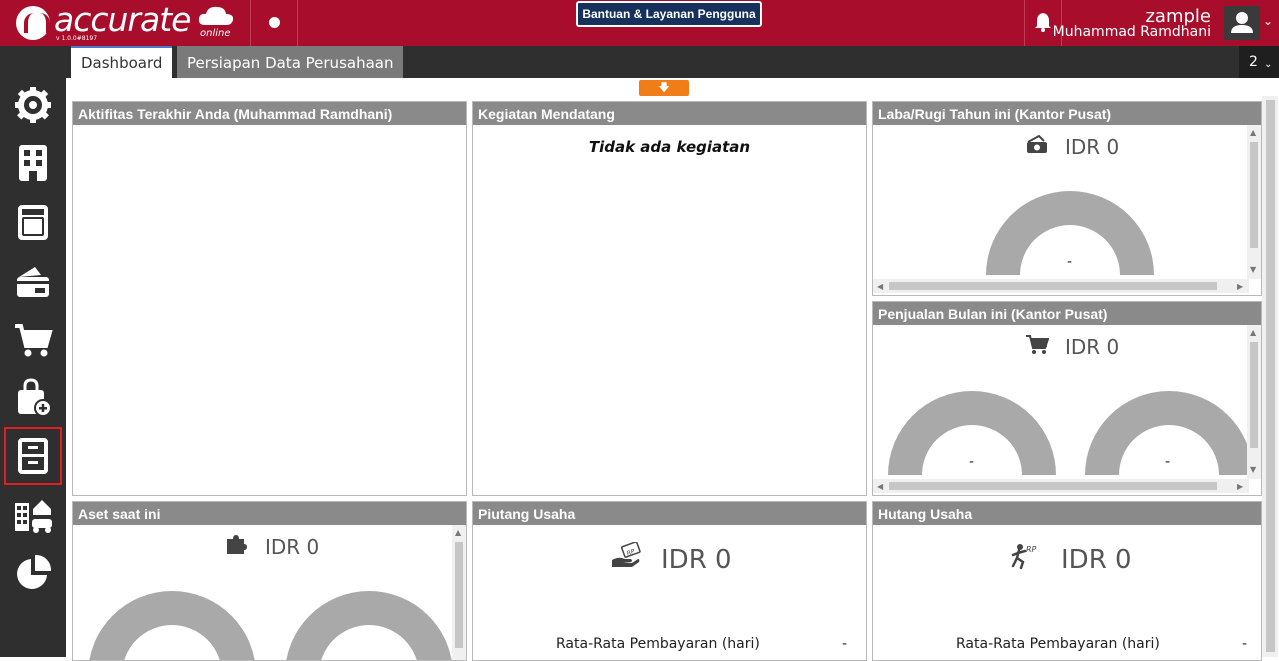 The width and height of the screenshot is (1279, 661). I want to click on sales-hscroll: ◀ ▶, so click(1061, 486).